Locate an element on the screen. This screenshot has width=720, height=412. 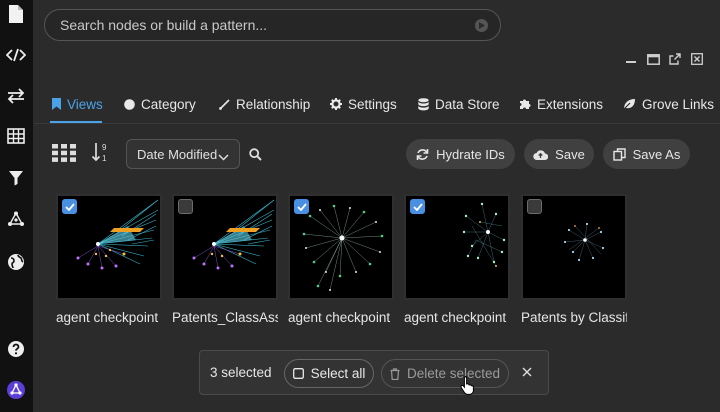
chevron-down-icon is located at coordinates (223, 156).